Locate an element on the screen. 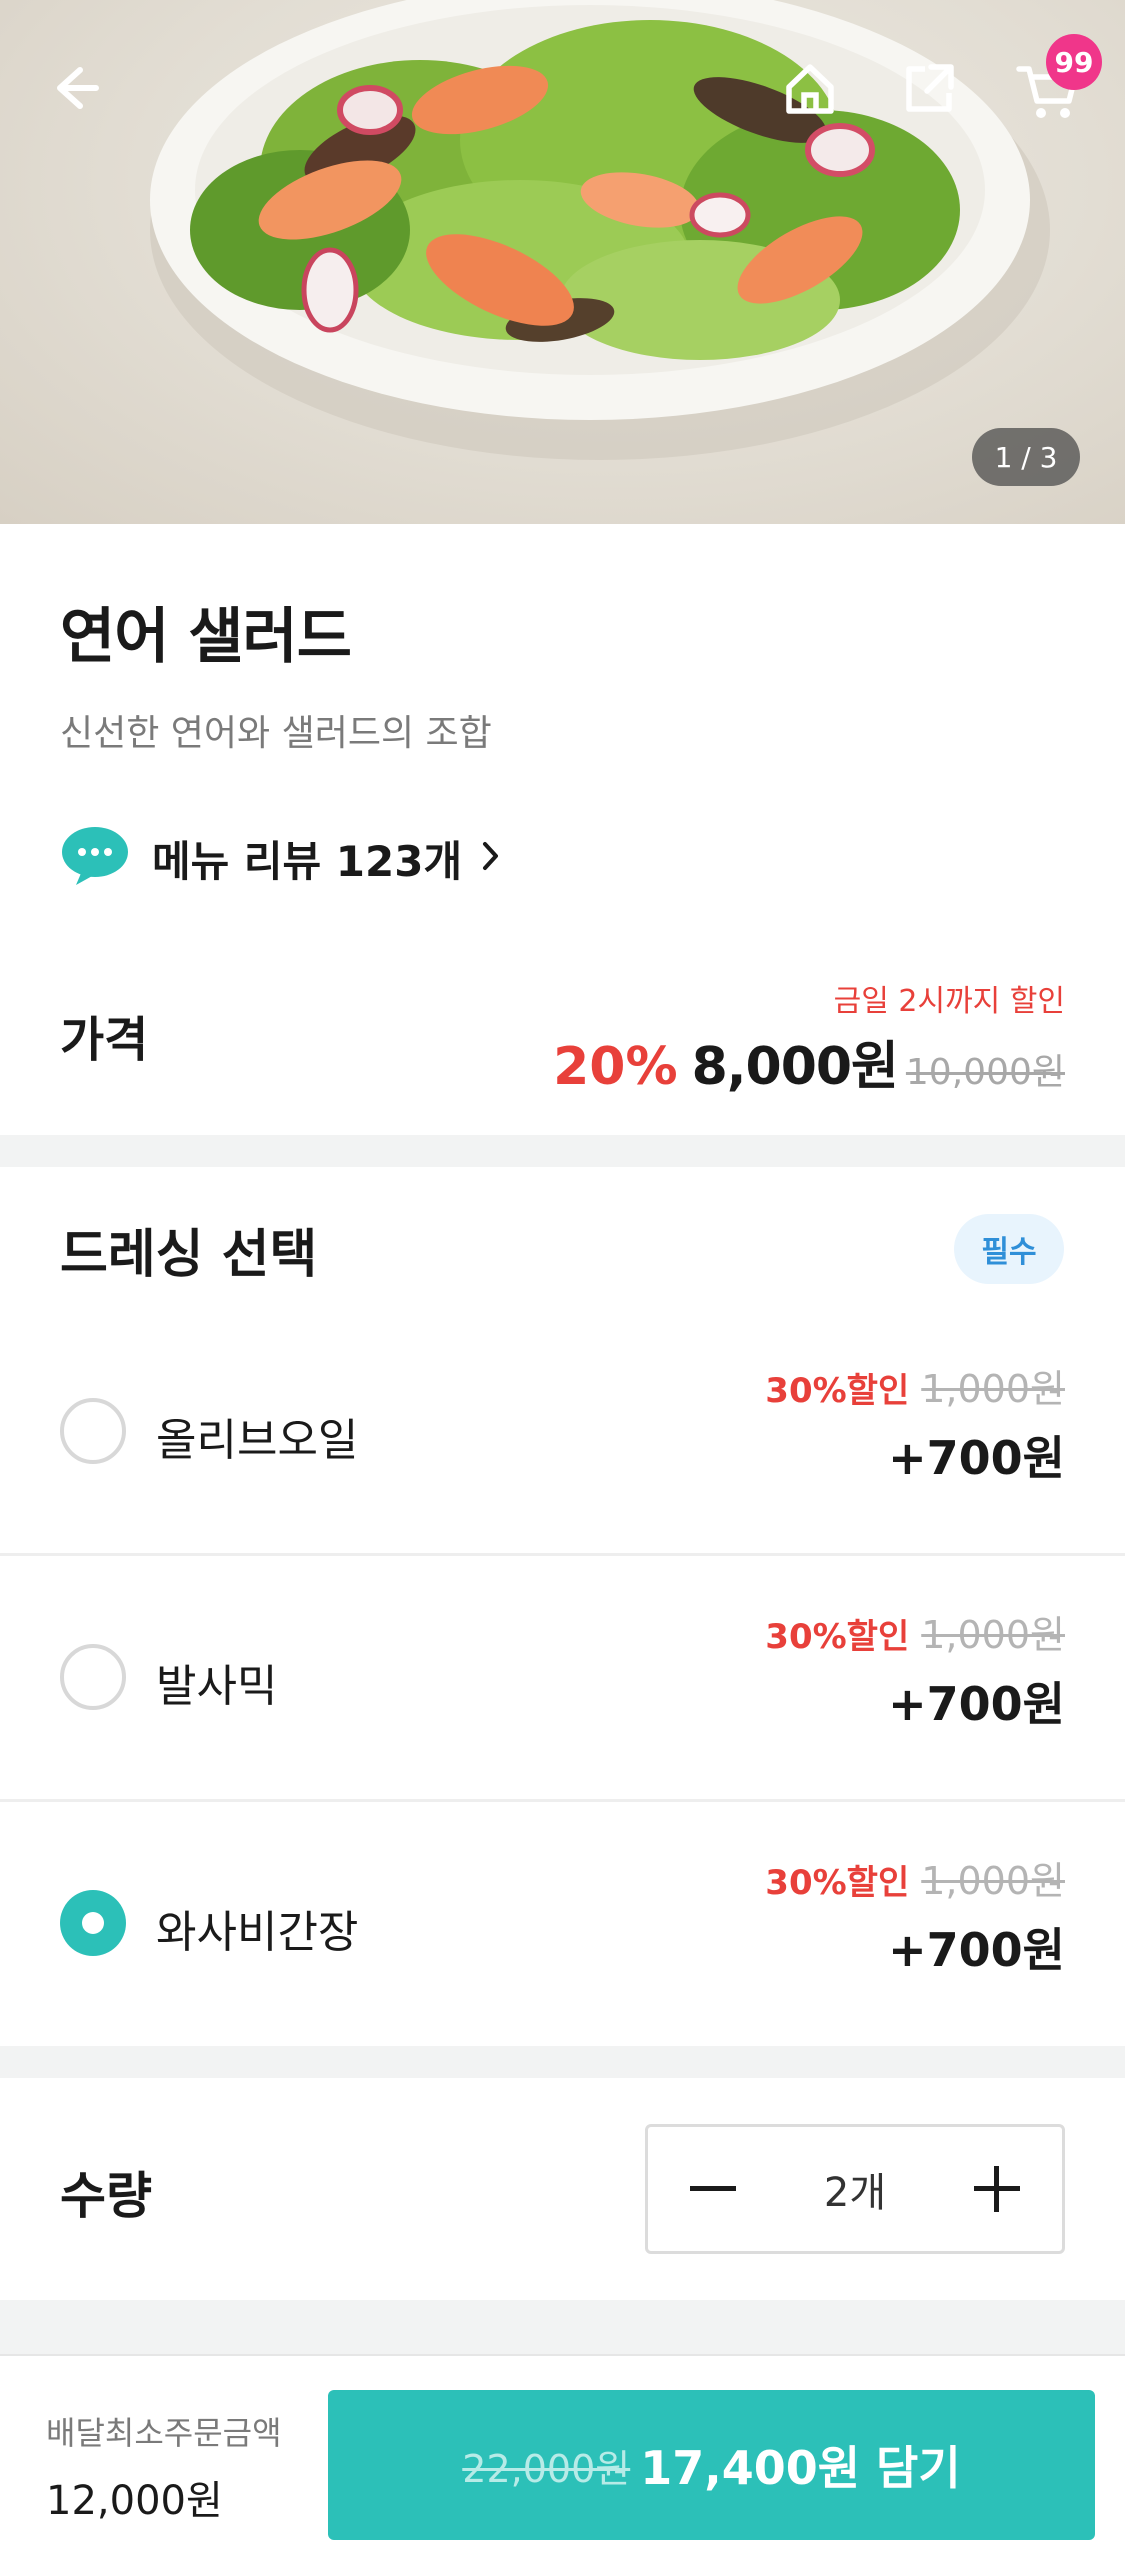 The height and width of the screenshot is (2571, 1125). dressing-section-title: 드레싱 선택 is located at coordinates (189, 1255).